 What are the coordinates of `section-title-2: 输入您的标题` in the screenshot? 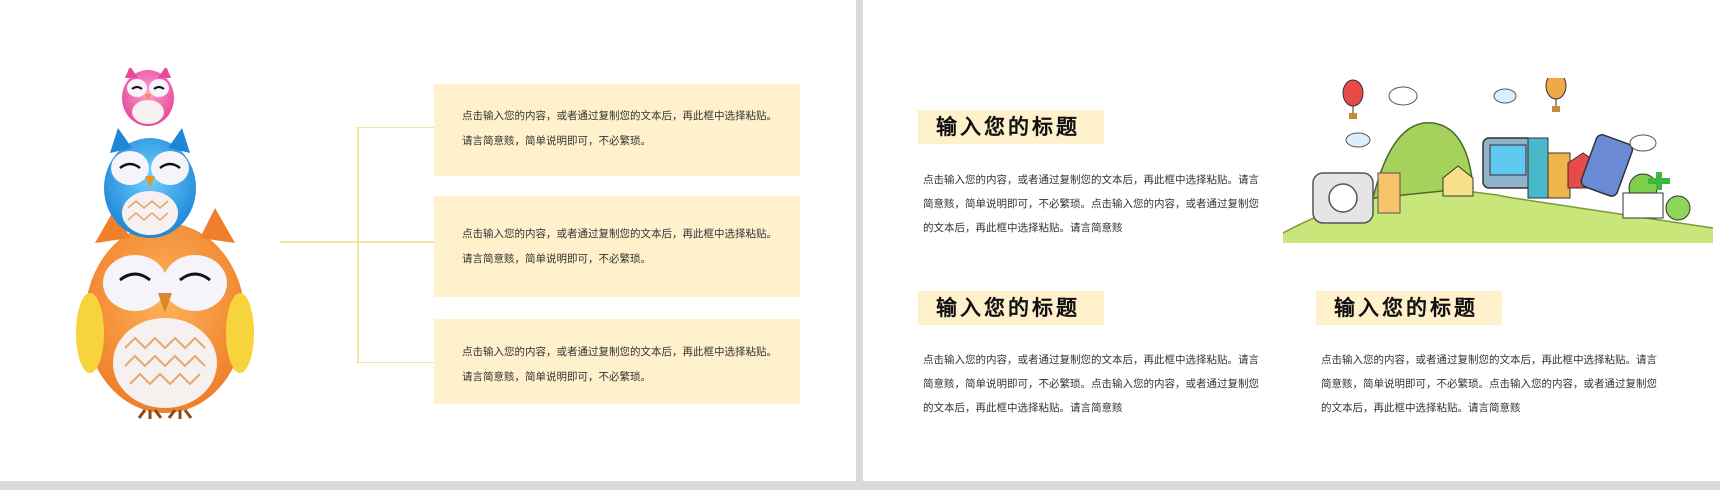 It's located at (1011, 308).